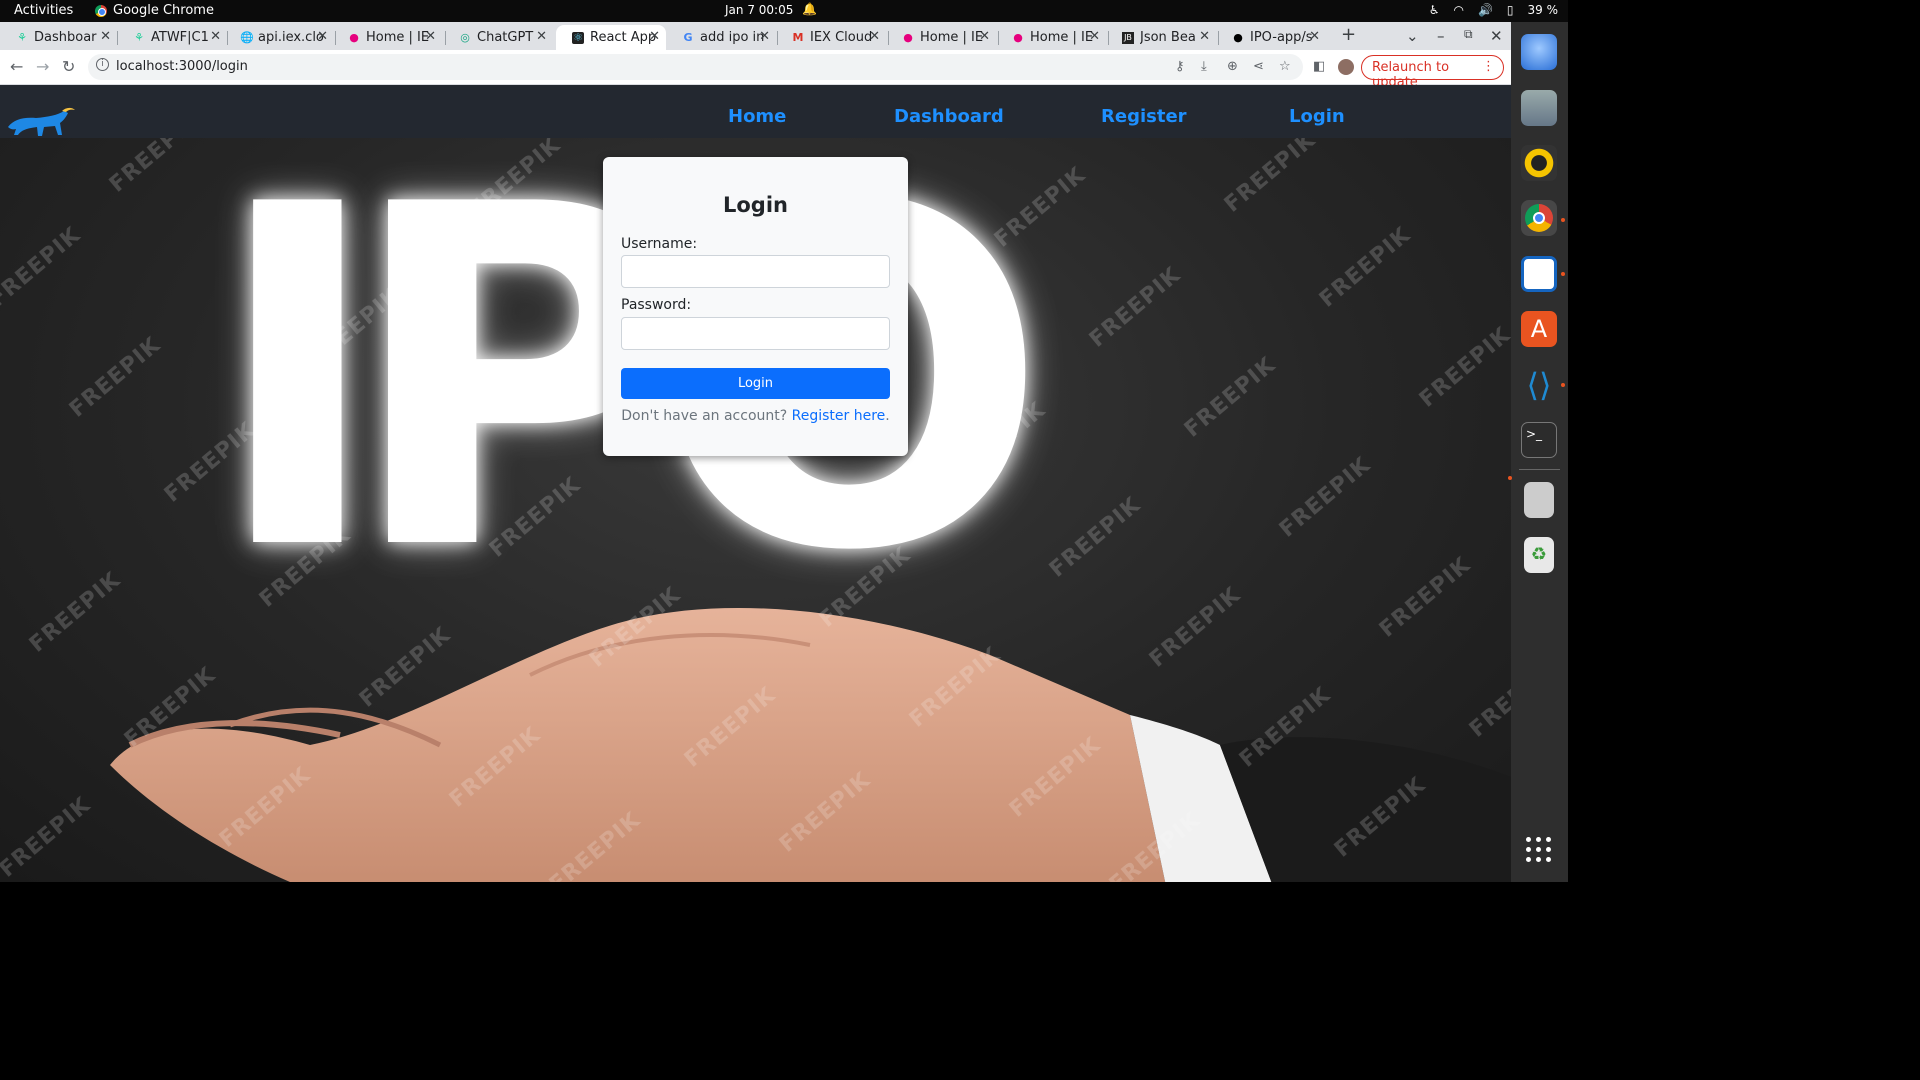 This screenshot has width=1920, height=1080. I want to click on new-tab-button: +, so click(1348, 34).